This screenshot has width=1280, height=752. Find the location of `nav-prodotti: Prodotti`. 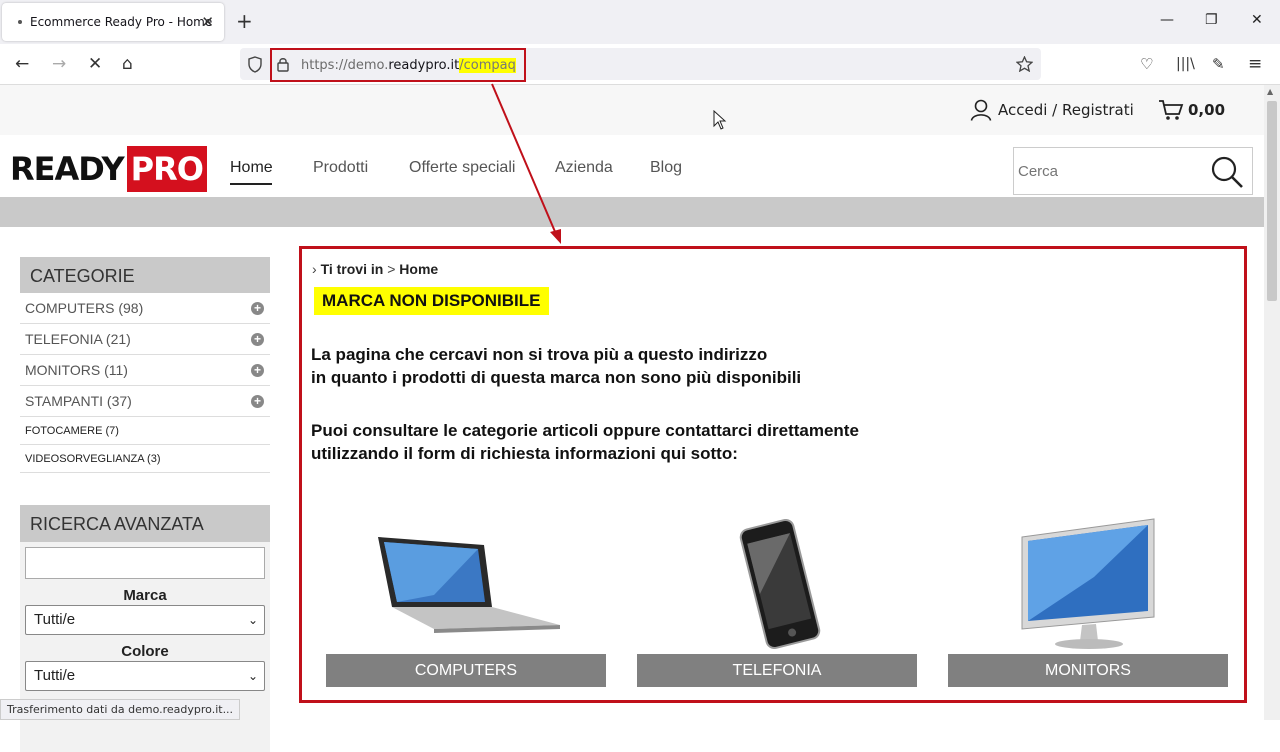

nav-prodotti: Prodotti is located at coordinates (340, 168).